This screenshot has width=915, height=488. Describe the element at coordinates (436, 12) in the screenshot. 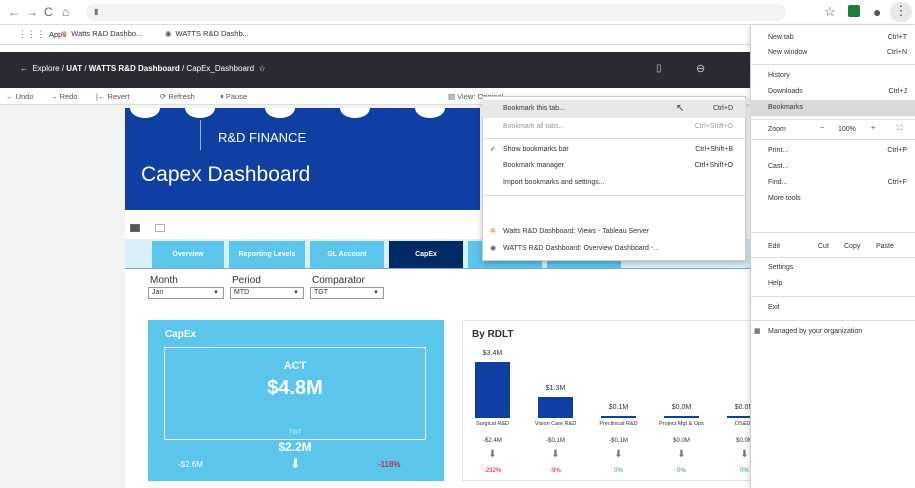

I see `address-bar: ▮` at that location.